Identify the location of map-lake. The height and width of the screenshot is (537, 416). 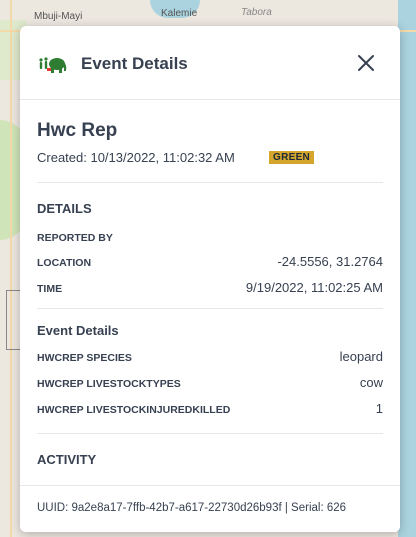
(407, 268).